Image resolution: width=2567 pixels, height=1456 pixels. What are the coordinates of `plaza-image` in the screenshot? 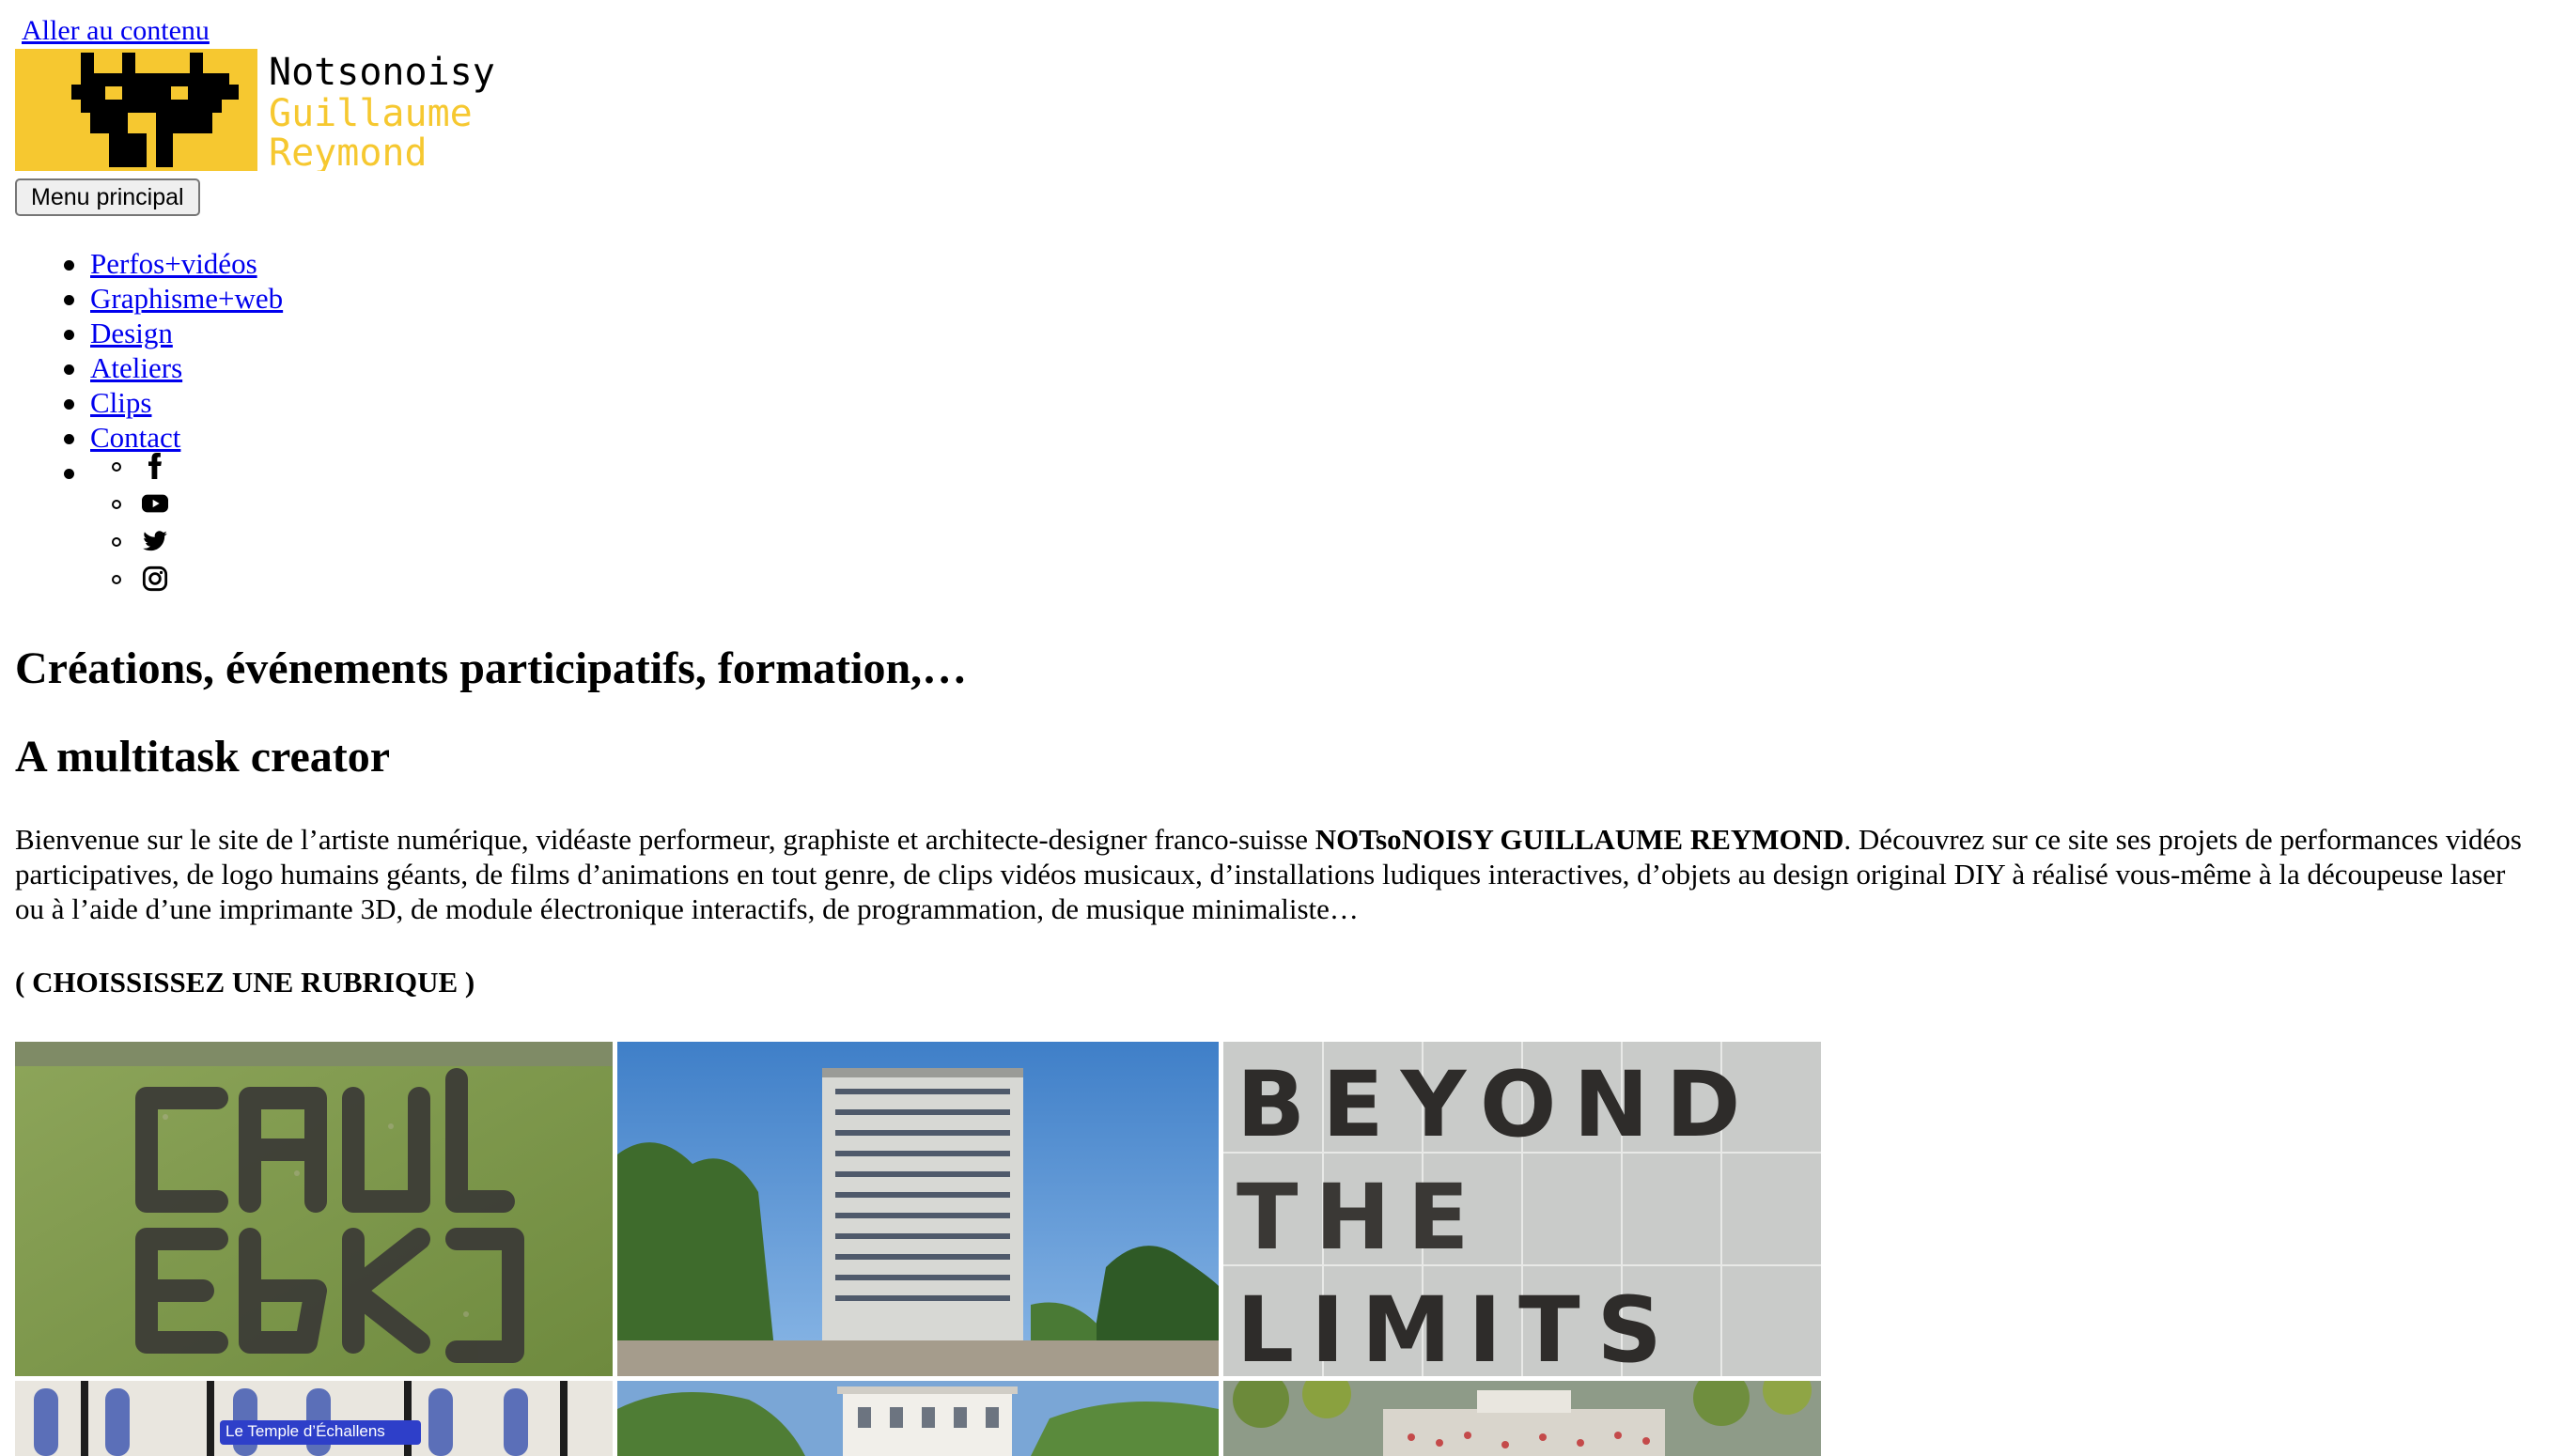 It's located at (1522, 1418).